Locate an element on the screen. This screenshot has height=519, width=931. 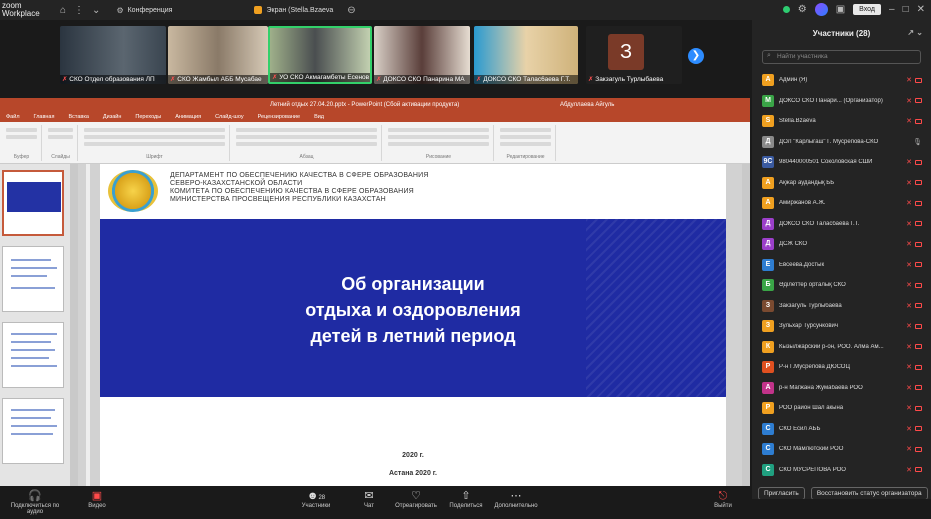
chat-icon: ✉ is located at coordinates (369, 496).